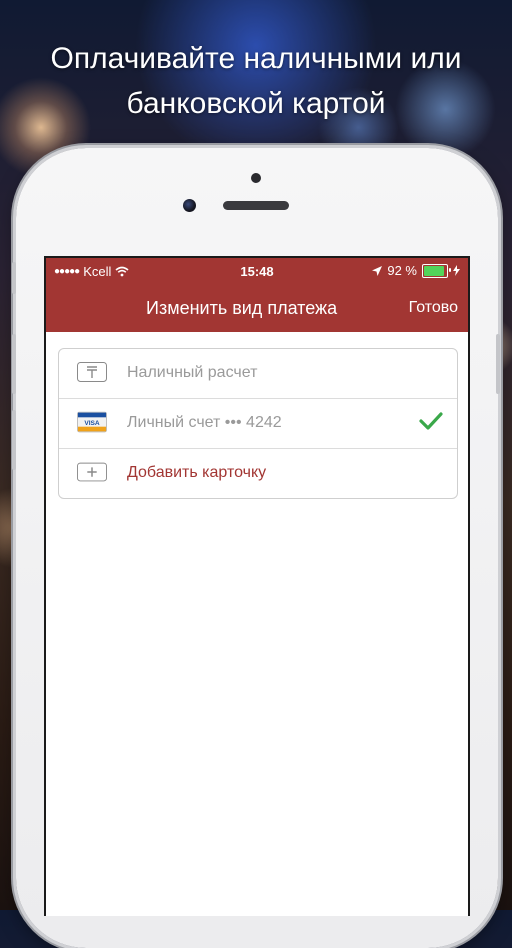  Describe the element at coordinates (14, 278) in the screenshot. I see `phone-mute-switch` at that location.